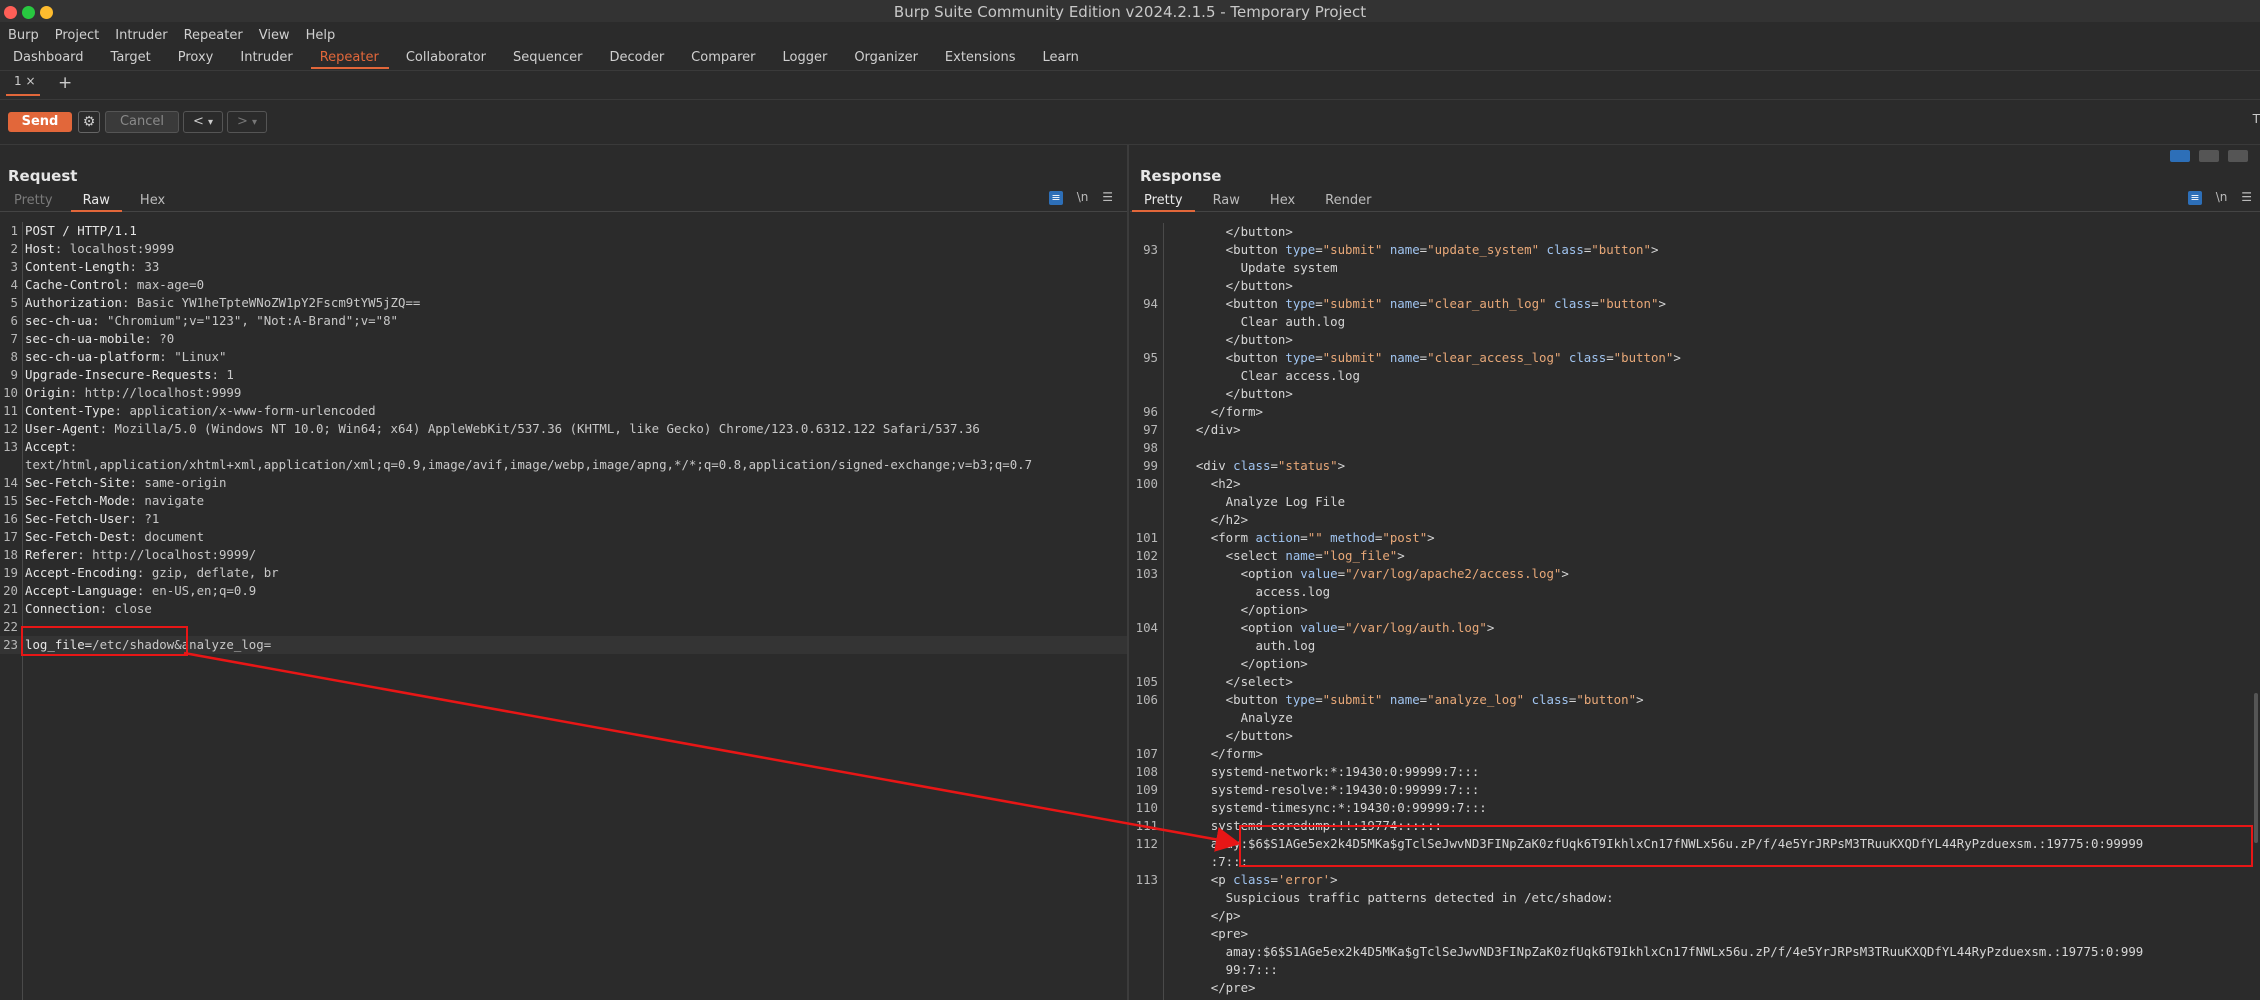  What do you see at coordinates (1695, 790) in the screenshot?
I see `response-line: 109 systemd-resolve:*:19430:0:99999:7:::` at bounding box center [1695, 790].